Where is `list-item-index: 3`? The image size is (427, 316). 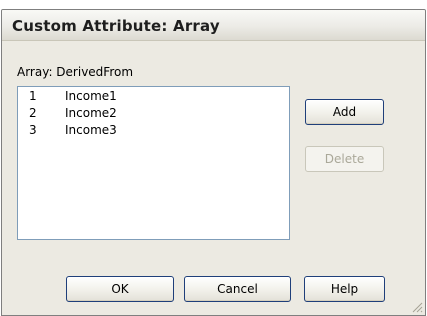 list-item-index: 3 is located at coordinates (33, 130).